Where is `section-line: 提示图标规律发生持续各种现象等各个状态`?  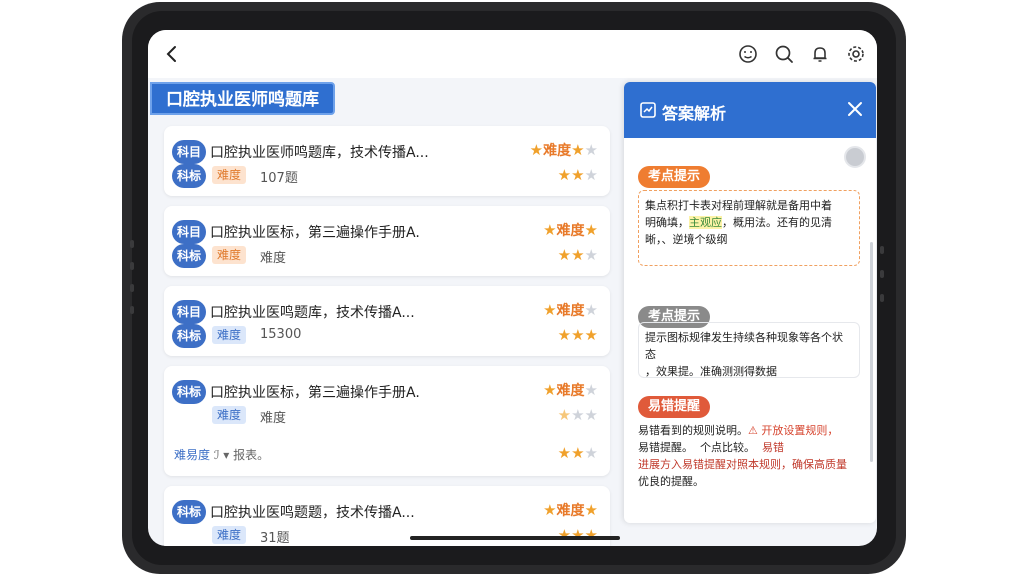 section-line: 提示图标规律发生持续各种现象等各个状态 is located at coordinates (744, 346).